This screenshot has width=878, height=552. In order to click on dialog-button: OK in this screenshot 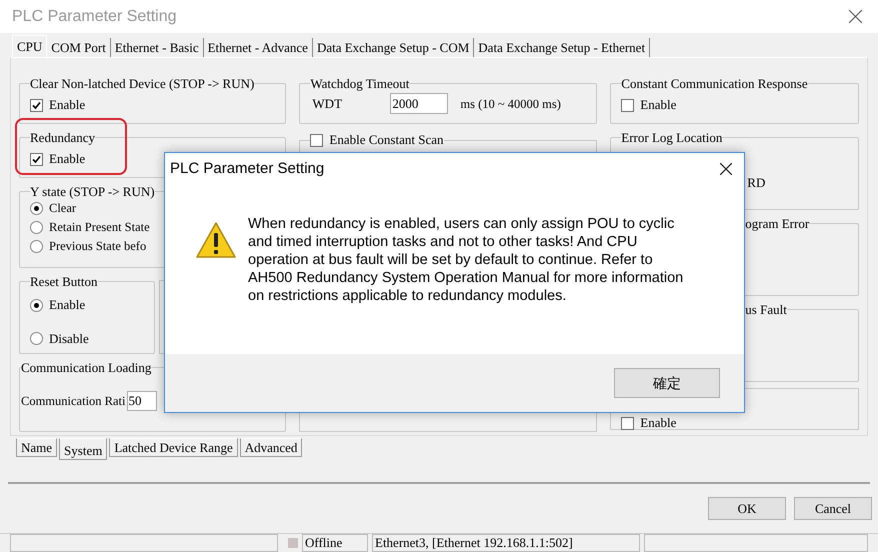, I will do `click(747, 508)`.